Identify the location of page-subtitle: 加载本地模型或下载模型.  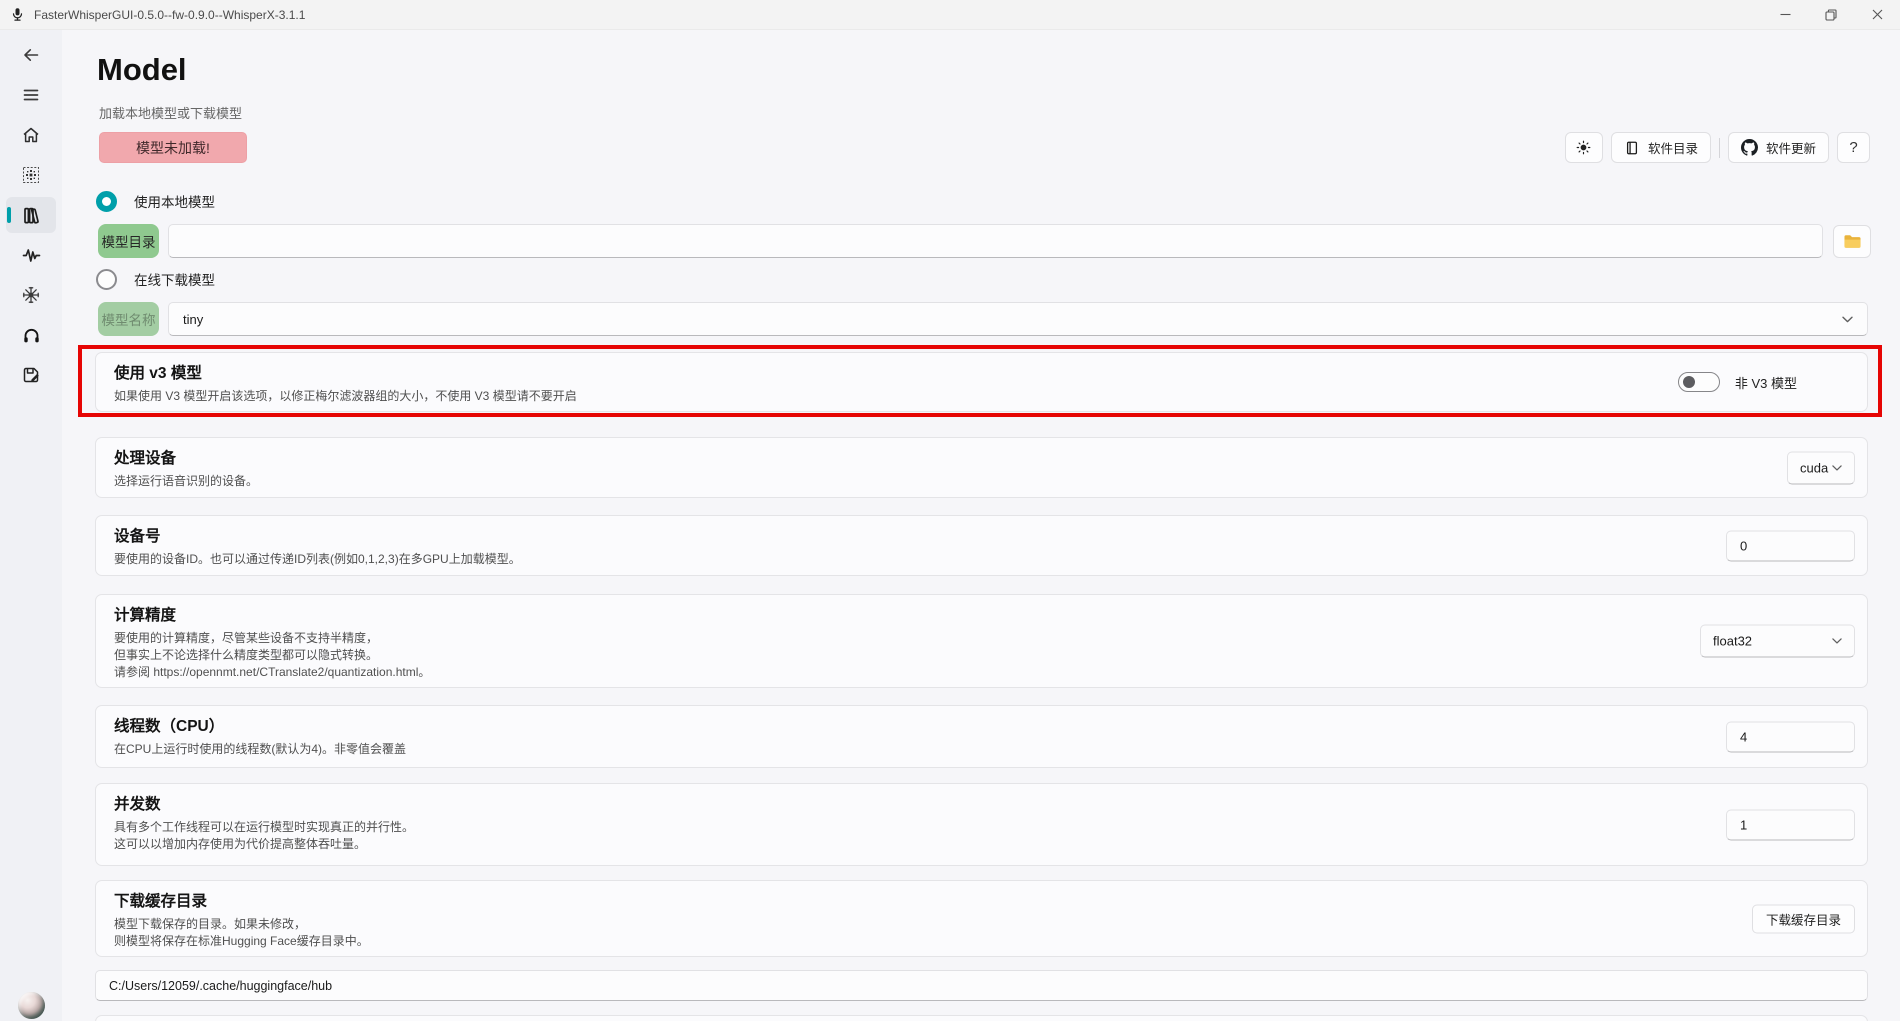
(171, 113).